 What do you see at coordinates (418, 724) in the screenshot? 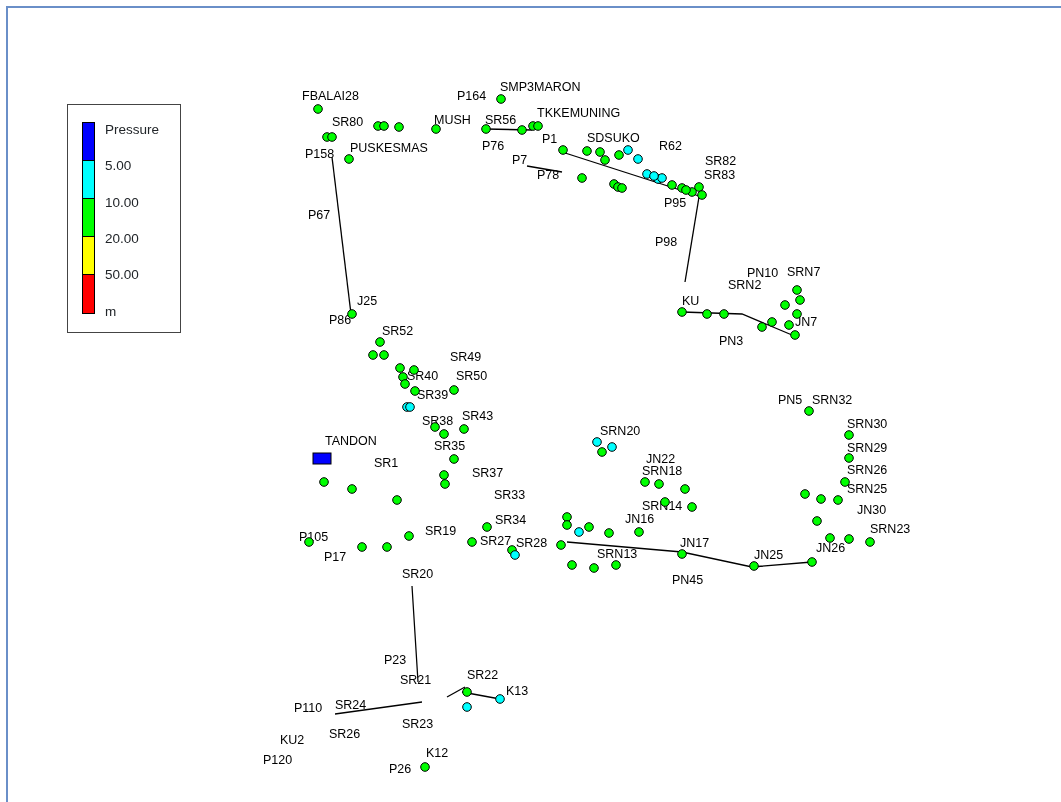
I see `node-label: SR23` at bounding box center [418, 724].